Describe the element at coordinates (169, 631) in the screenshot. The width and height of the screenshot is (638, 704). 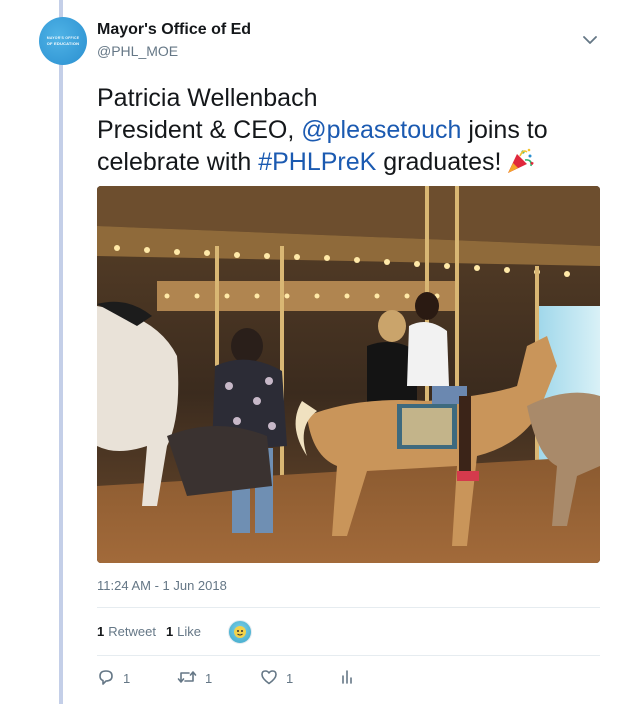
I see `likes-count: 1` at that location.